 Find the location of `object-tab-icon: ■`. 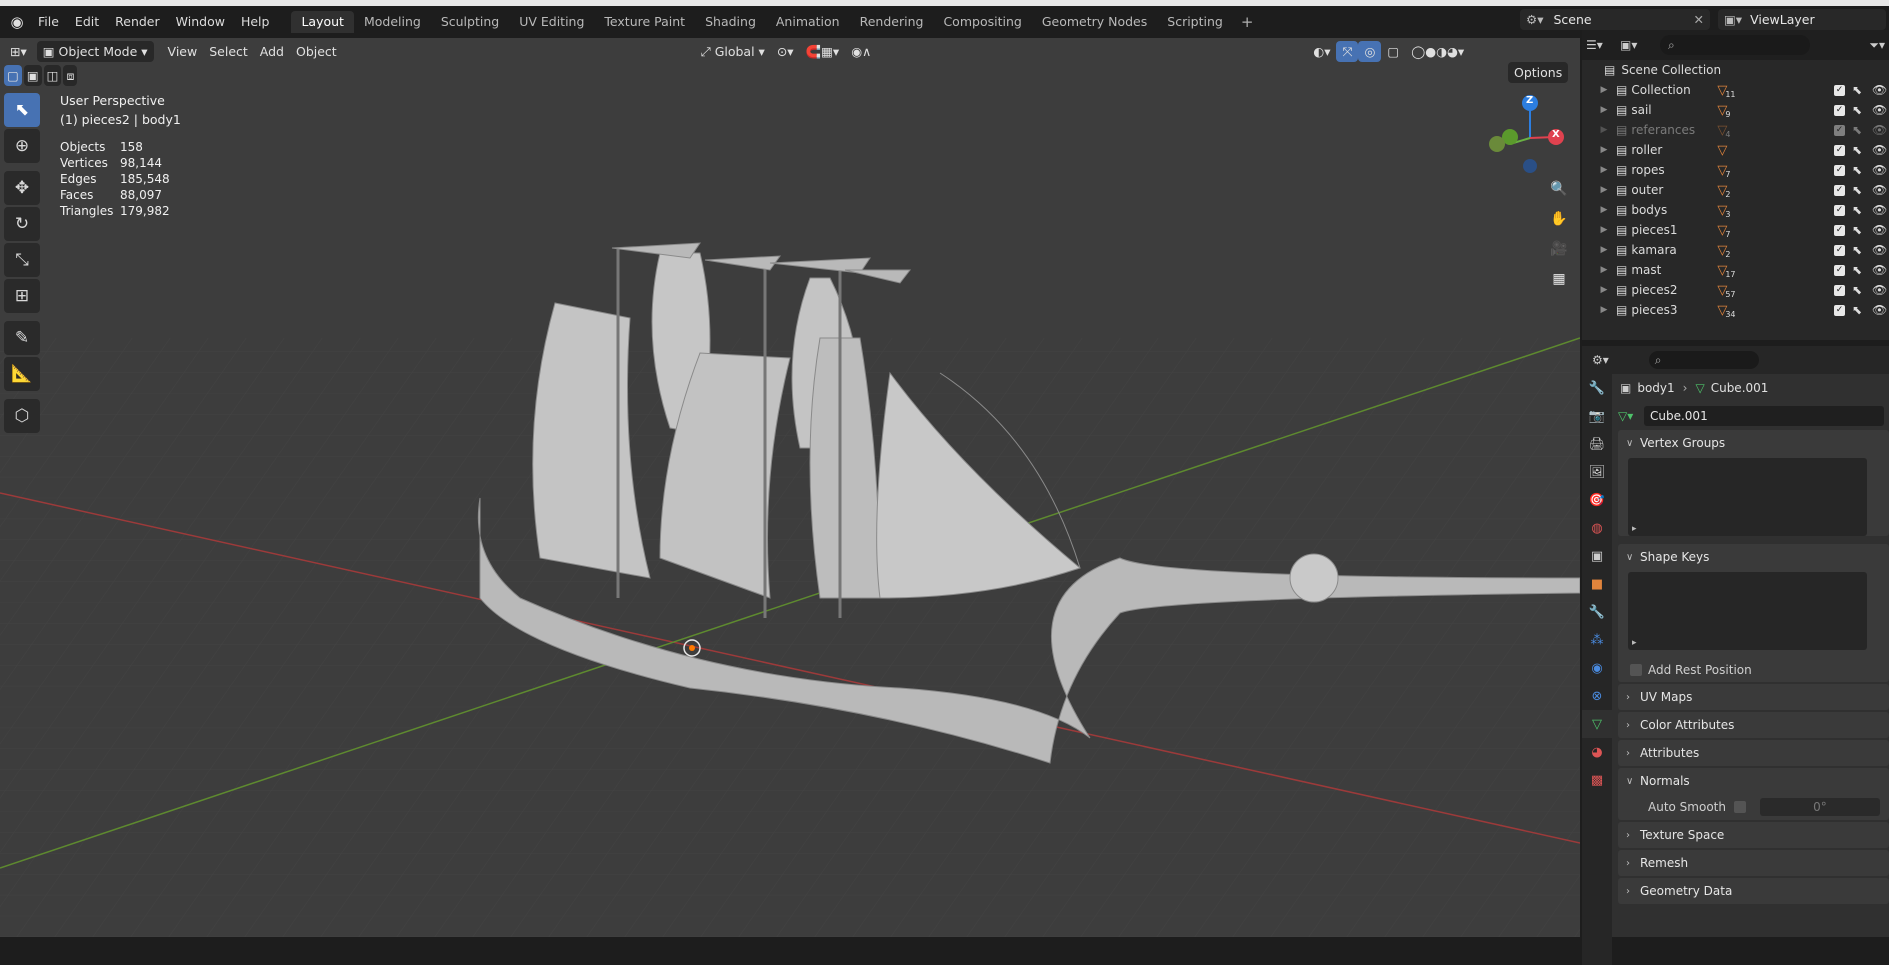

object-tab-icon: ■ is located at coordinates (1597, 584).